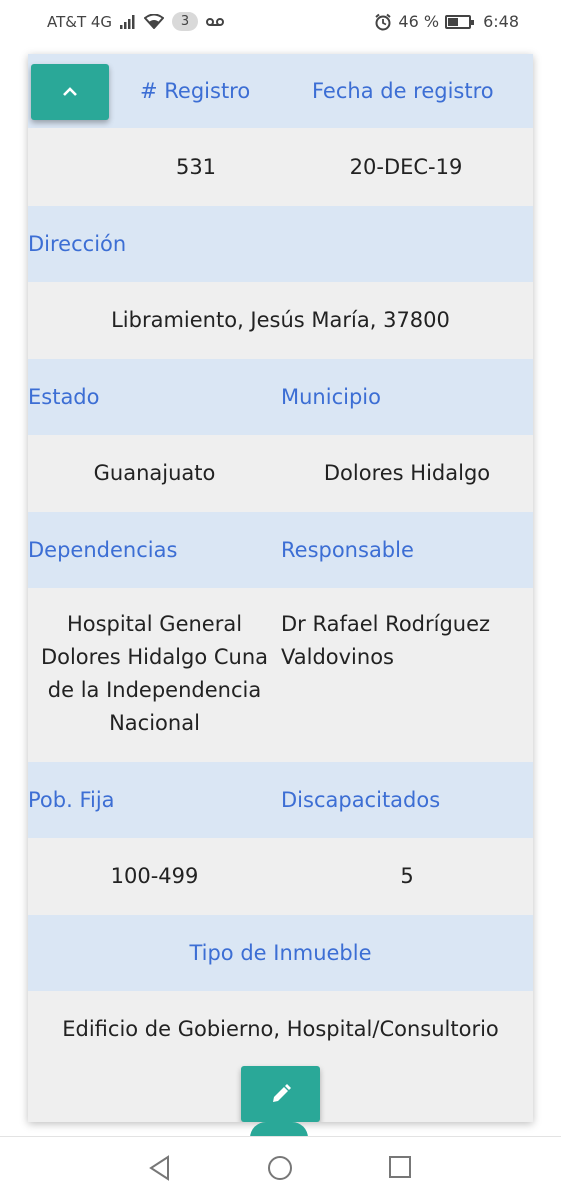 The image size is (561, 1200). Describe the element at coordinates (407, 876) in the screenshot. I see `discapacitados-value: 5` at that location.